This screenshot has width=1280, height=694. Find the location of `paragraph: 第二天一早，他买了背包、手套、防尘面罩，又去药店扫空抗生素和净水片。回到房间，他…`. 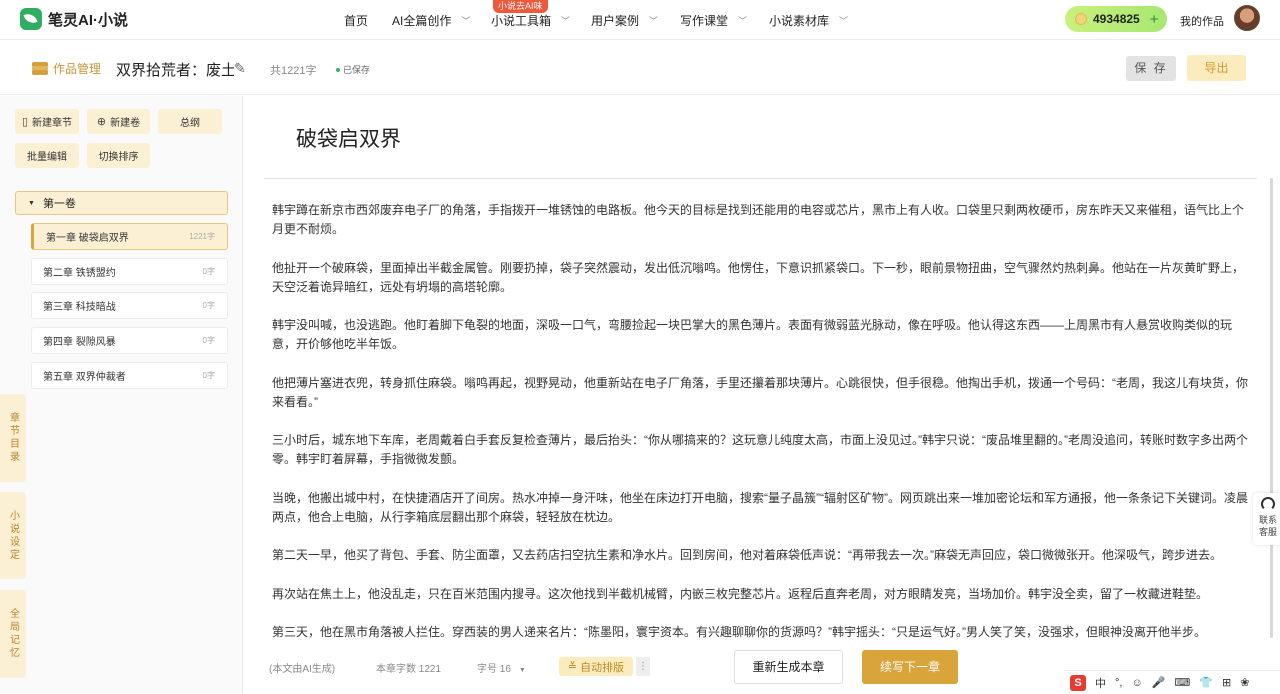

paragraph: 第二天一早，他买了背包、手套、防尘面罩，又去药店扫空抗生素和净水片。回到房间，他… is located at coordinates (761, 555).